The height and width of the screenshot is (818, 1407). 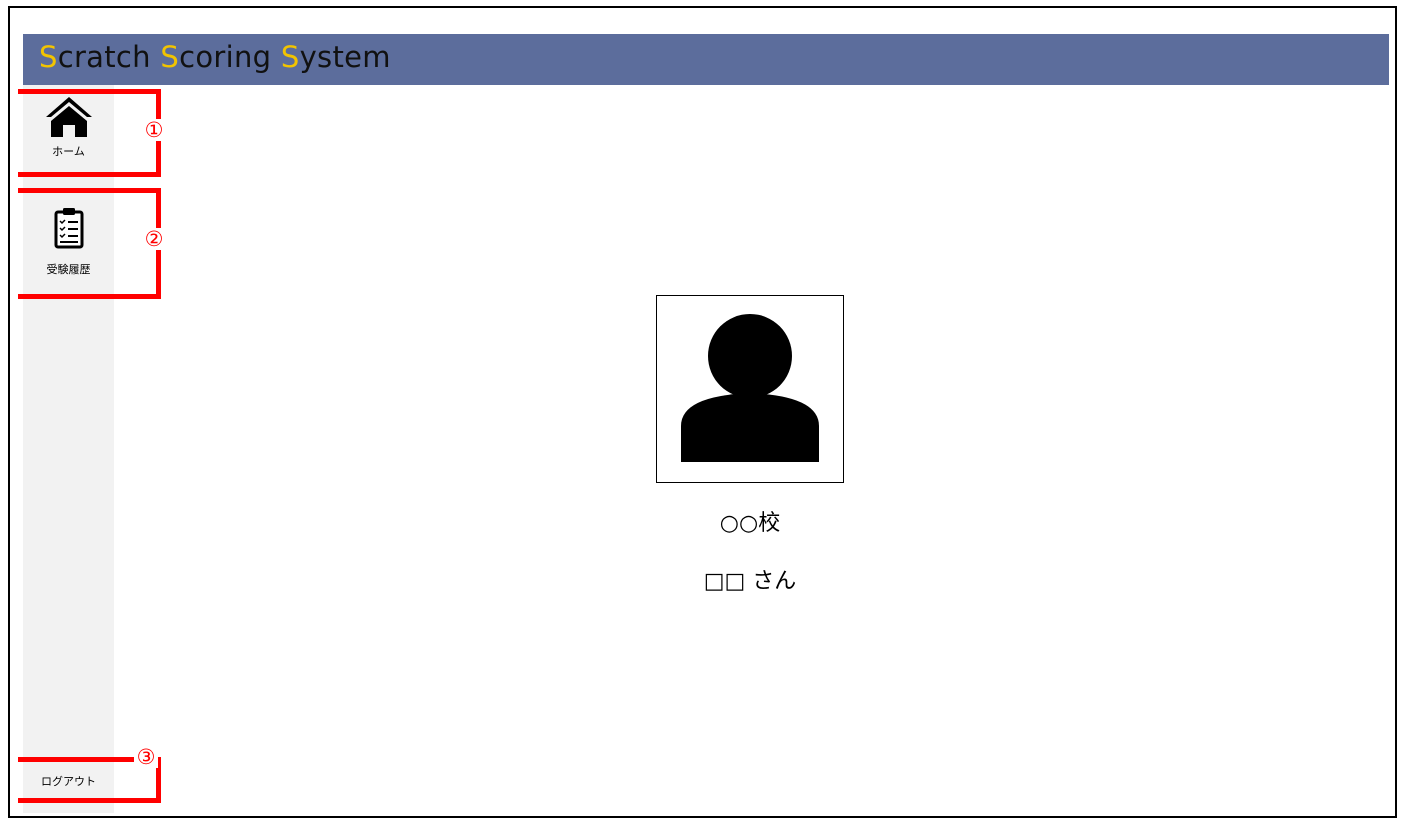 I want to click on title-initial-s2: S, so click(x=170, y=57).